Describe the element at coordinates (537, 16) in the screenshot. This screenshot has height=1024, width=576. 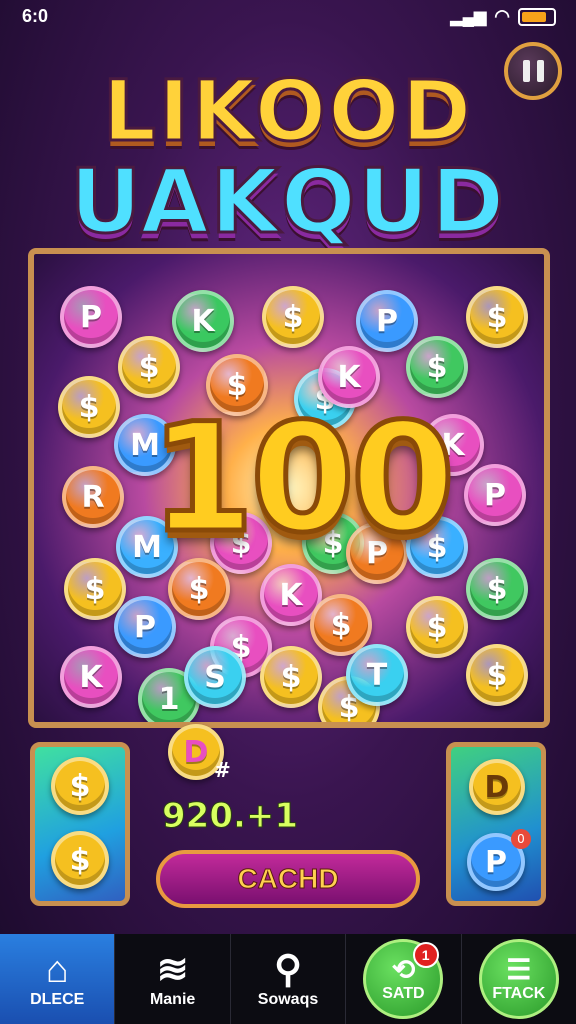
I see `battery-icon` at that location.